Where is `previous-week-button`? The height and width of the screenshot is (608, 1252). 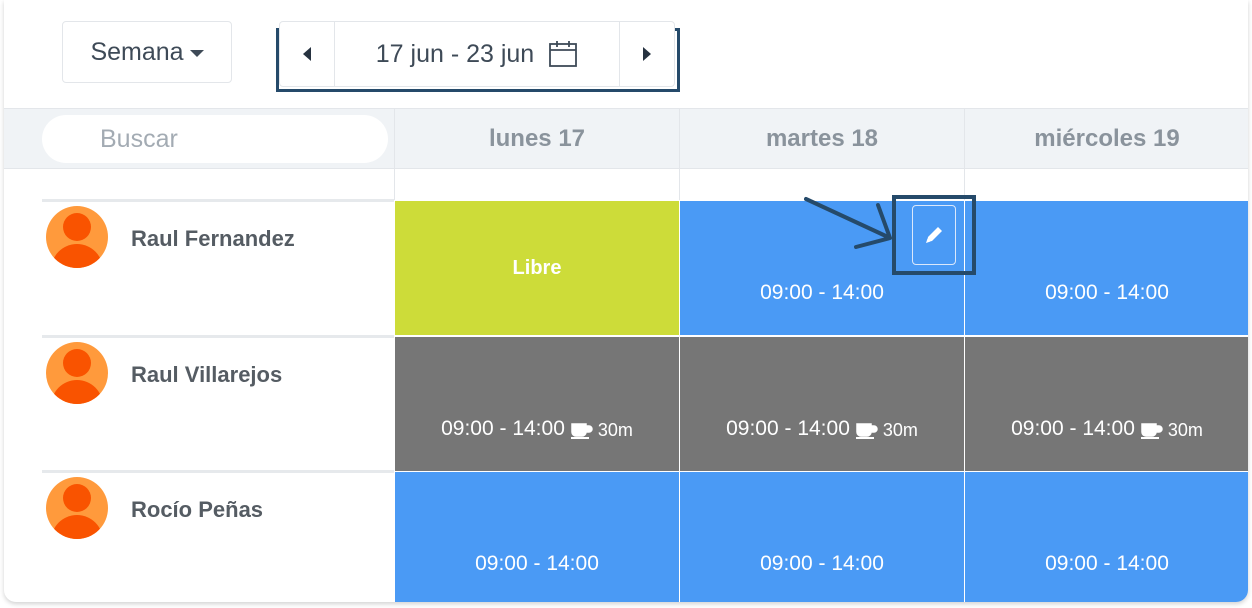 previous-week-button is located at coordinates (307, 54).